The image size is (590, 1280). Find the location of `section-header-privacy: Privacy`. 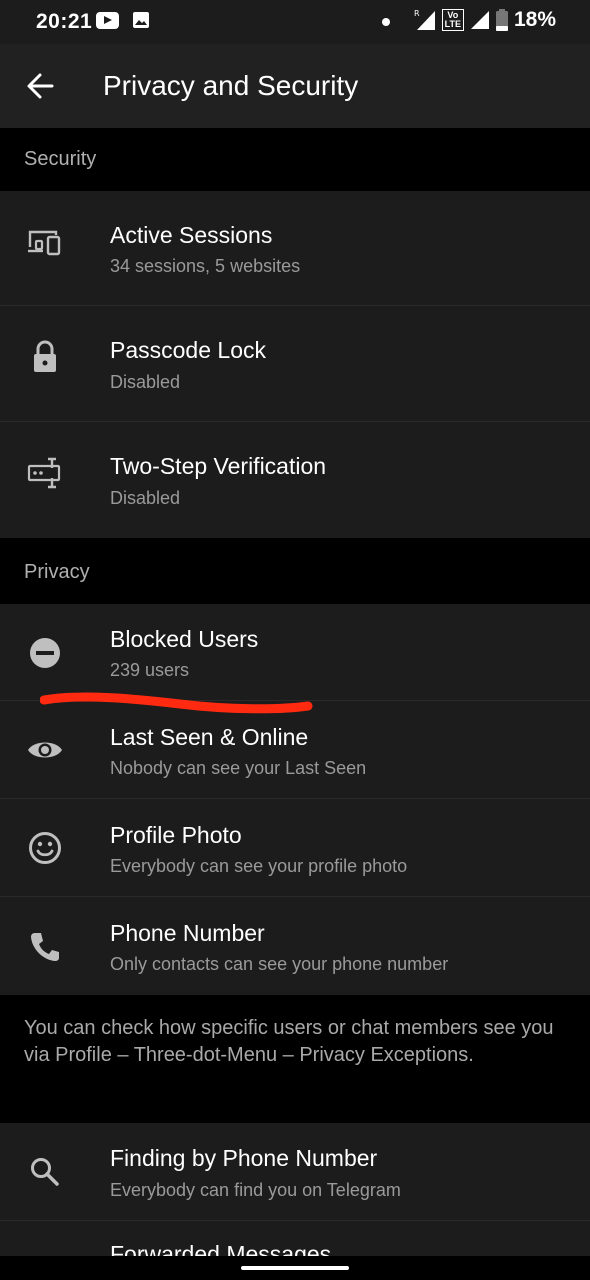

section-header-privacy: Privacy is located at coordinates (295, 571).